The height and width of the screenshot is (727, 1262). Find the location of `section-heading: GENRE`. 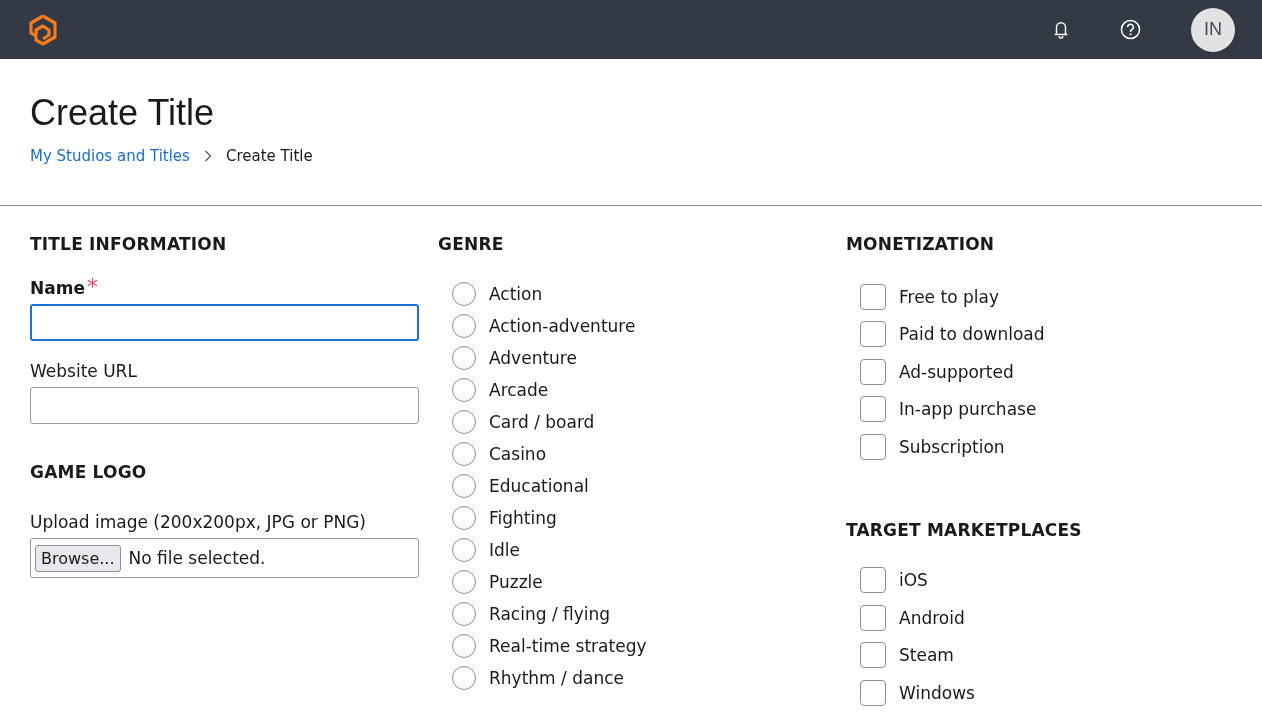

section-heading: GENRE is located at coordinates (471, 244).